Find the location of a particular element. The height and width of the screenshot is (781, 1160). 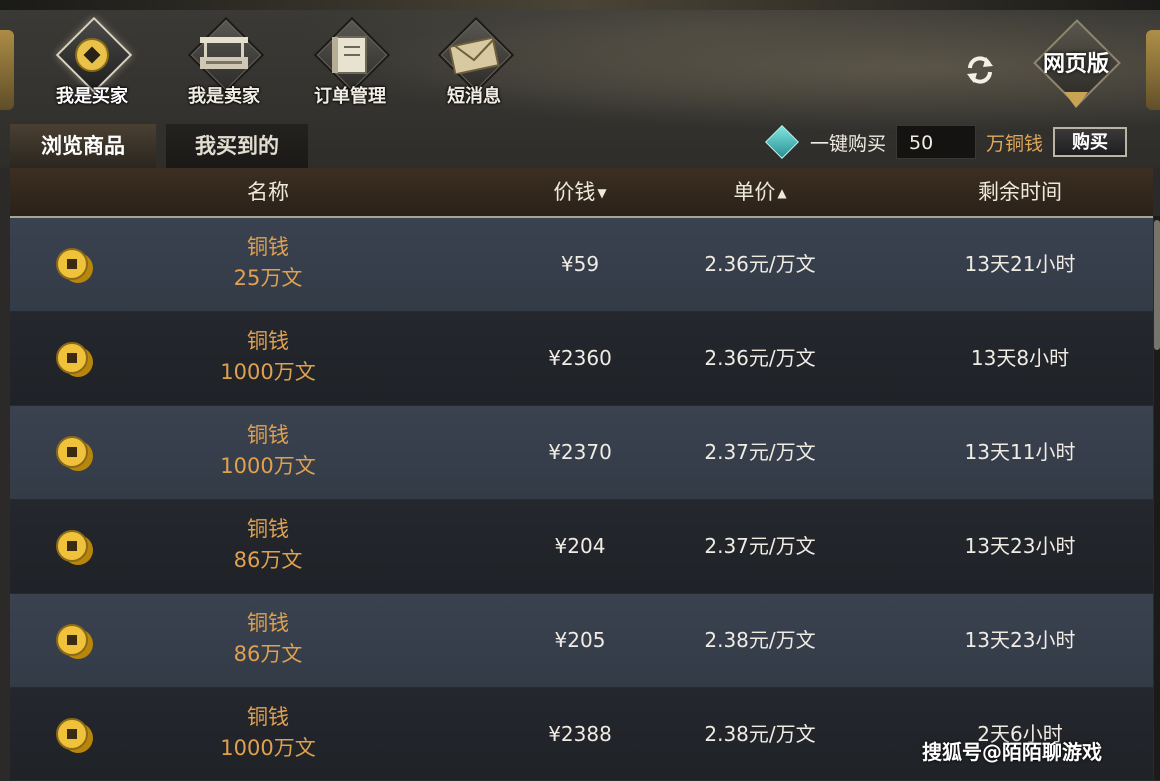

web-version-button: 网页版 is located at coordinates (1076, 64).